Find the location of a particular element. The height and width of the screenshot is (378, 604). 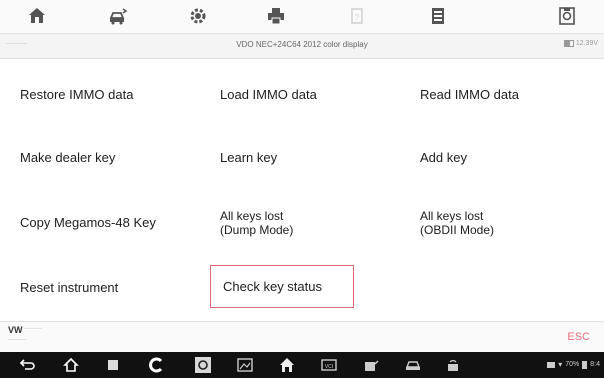

svg-text: VCI is located at coordinates (329, 367).